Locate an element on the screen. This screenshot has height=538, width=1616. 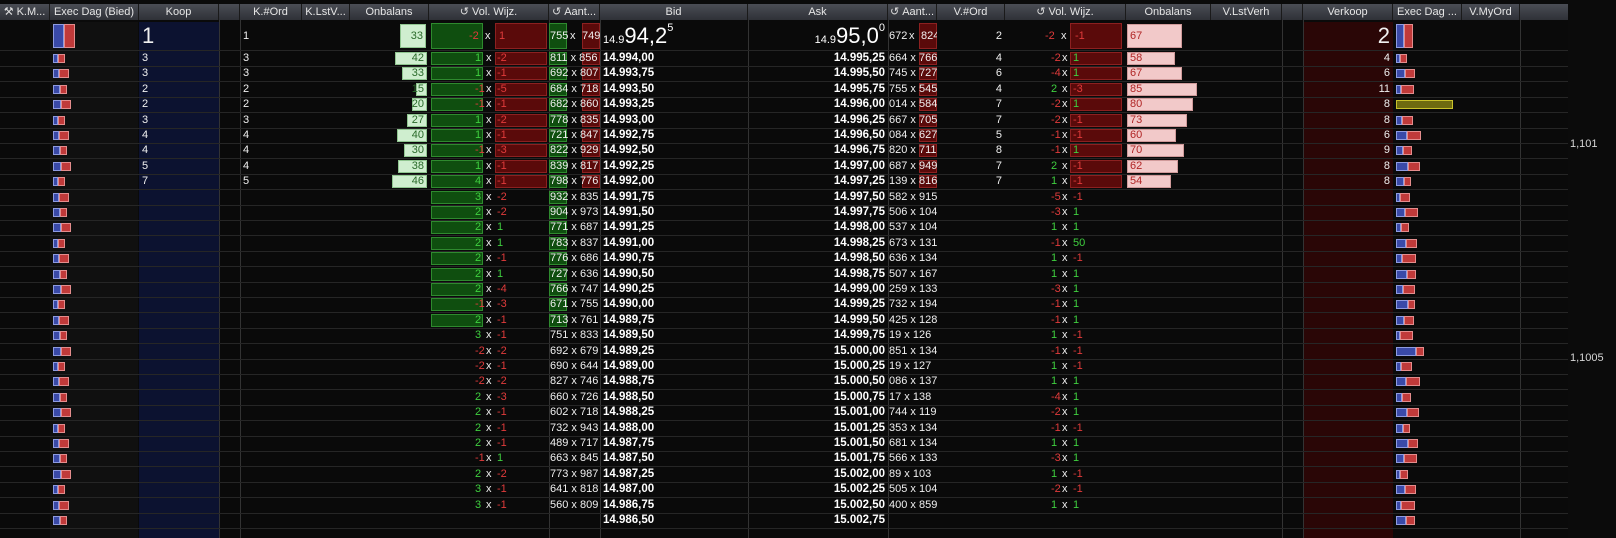
bid-price: 14.990,75 is located at coordinates (674, 258).